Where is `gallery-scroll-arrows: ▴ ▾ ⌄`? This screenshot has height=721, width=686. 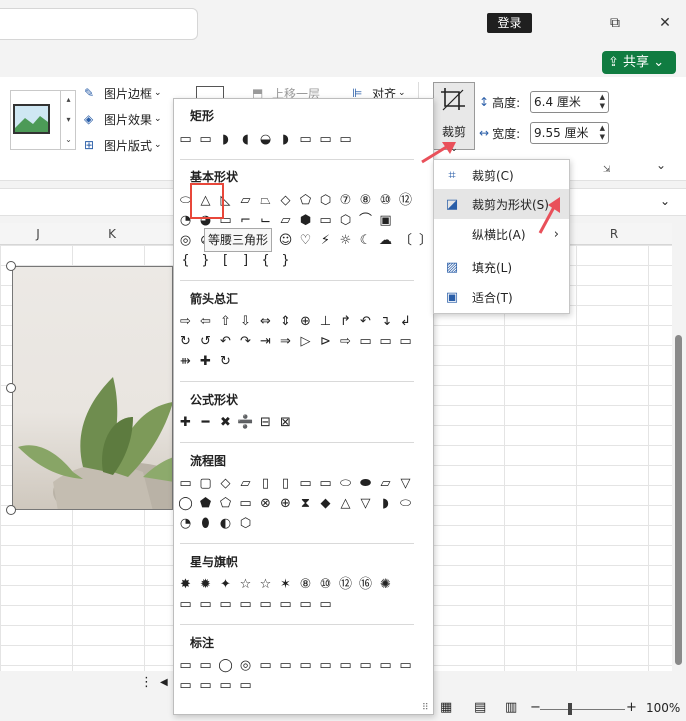
gallery-scroll-arrows: ▴ ▾ ⌄ is located at coordinates (68, 120).